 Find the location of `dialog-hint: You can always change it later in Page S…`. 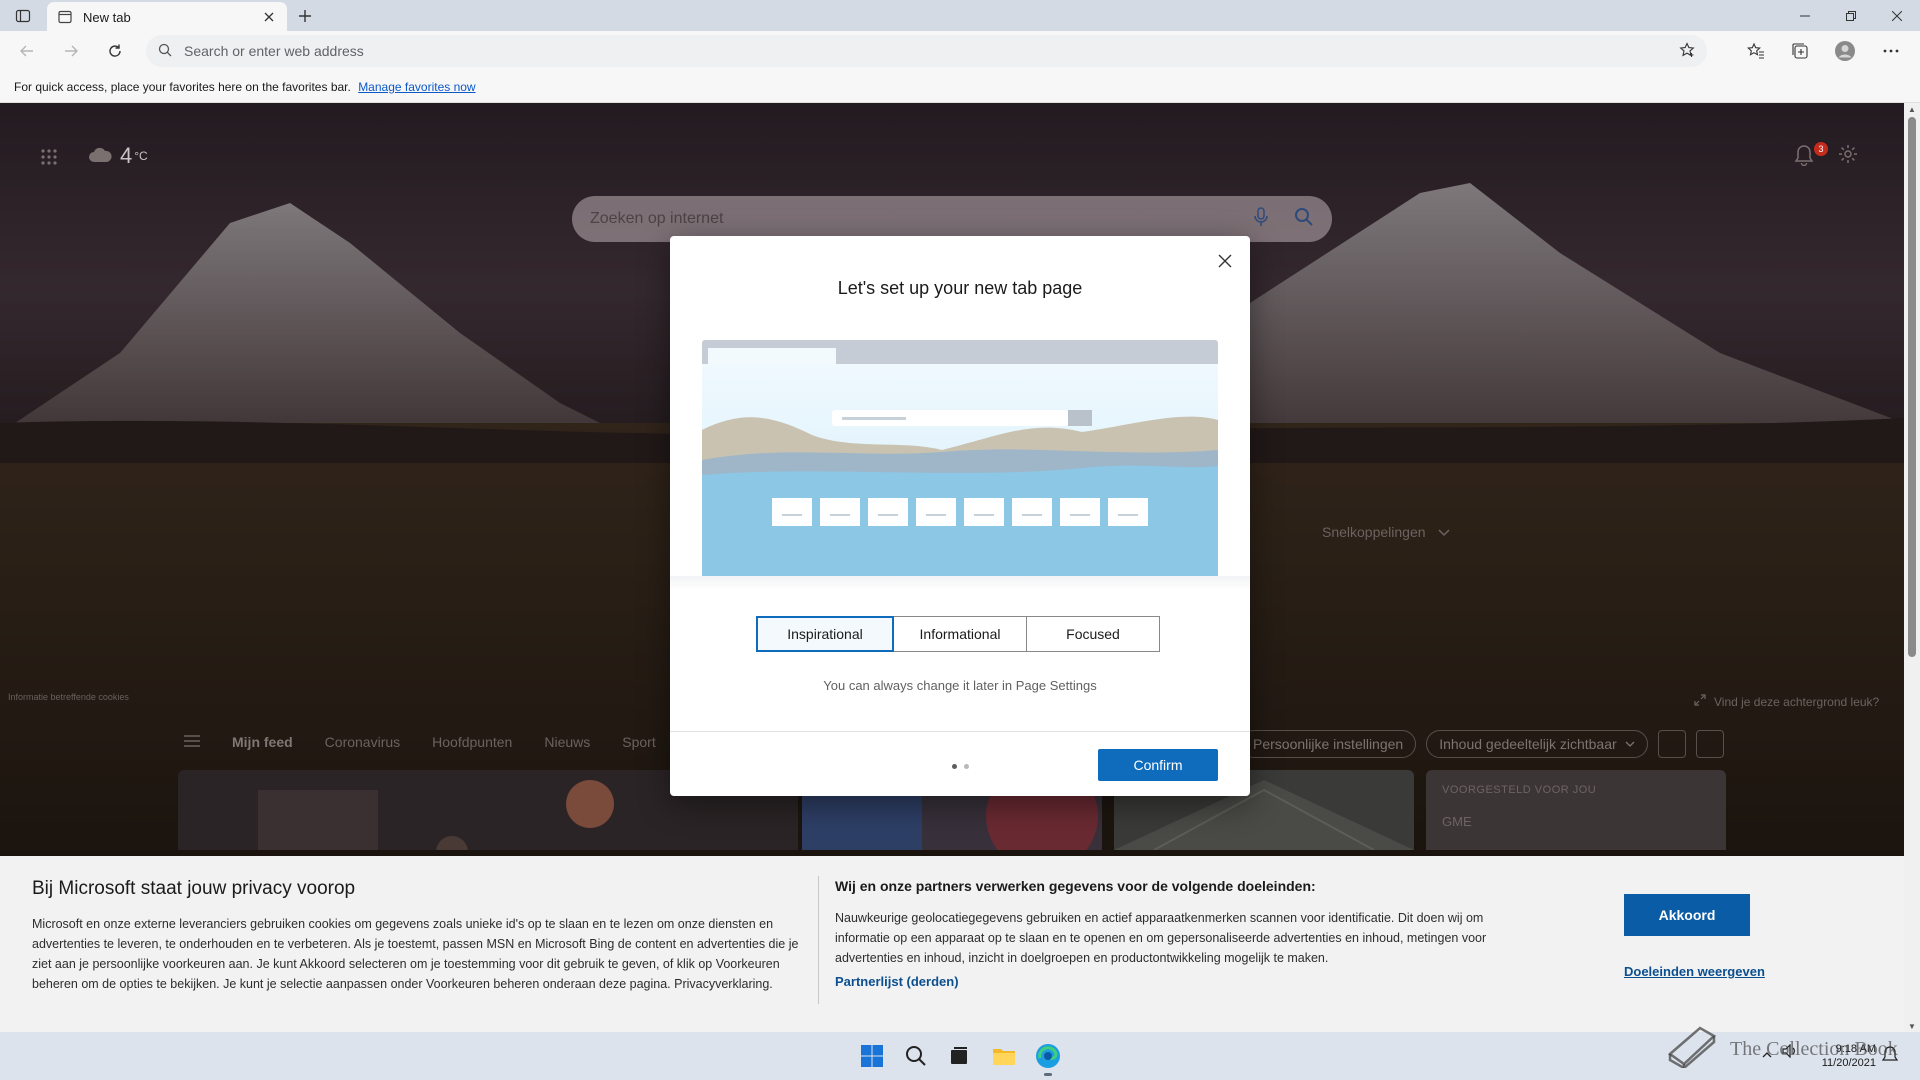

dialog-hint: You can always change it later in Page S… is located at coordinates (960, 685).